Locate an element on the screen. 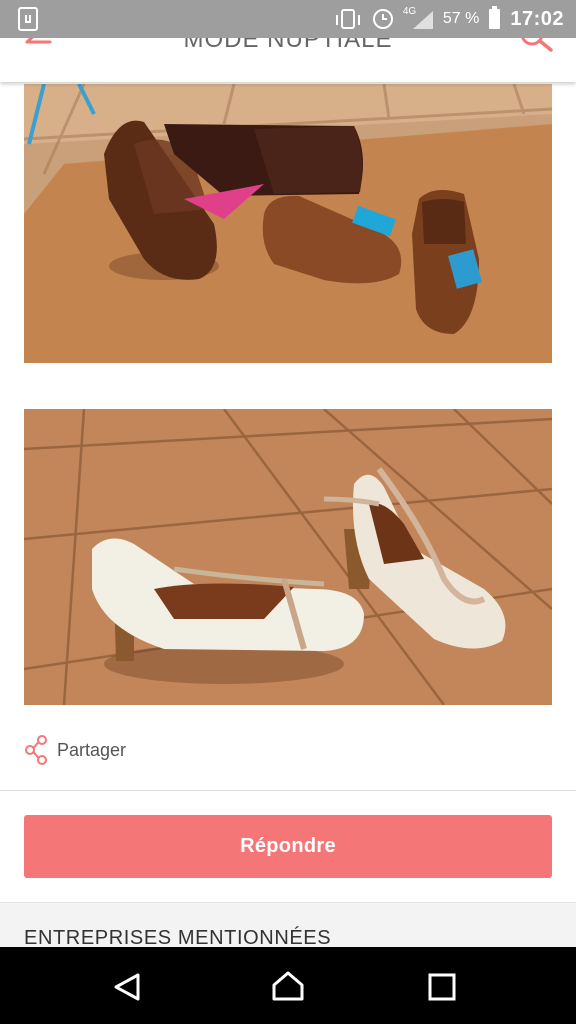 This screenshot has height=1024, width=576. companies-section: ENTREPRISES MENTIONNÉES is located at coordinates (288, 925).